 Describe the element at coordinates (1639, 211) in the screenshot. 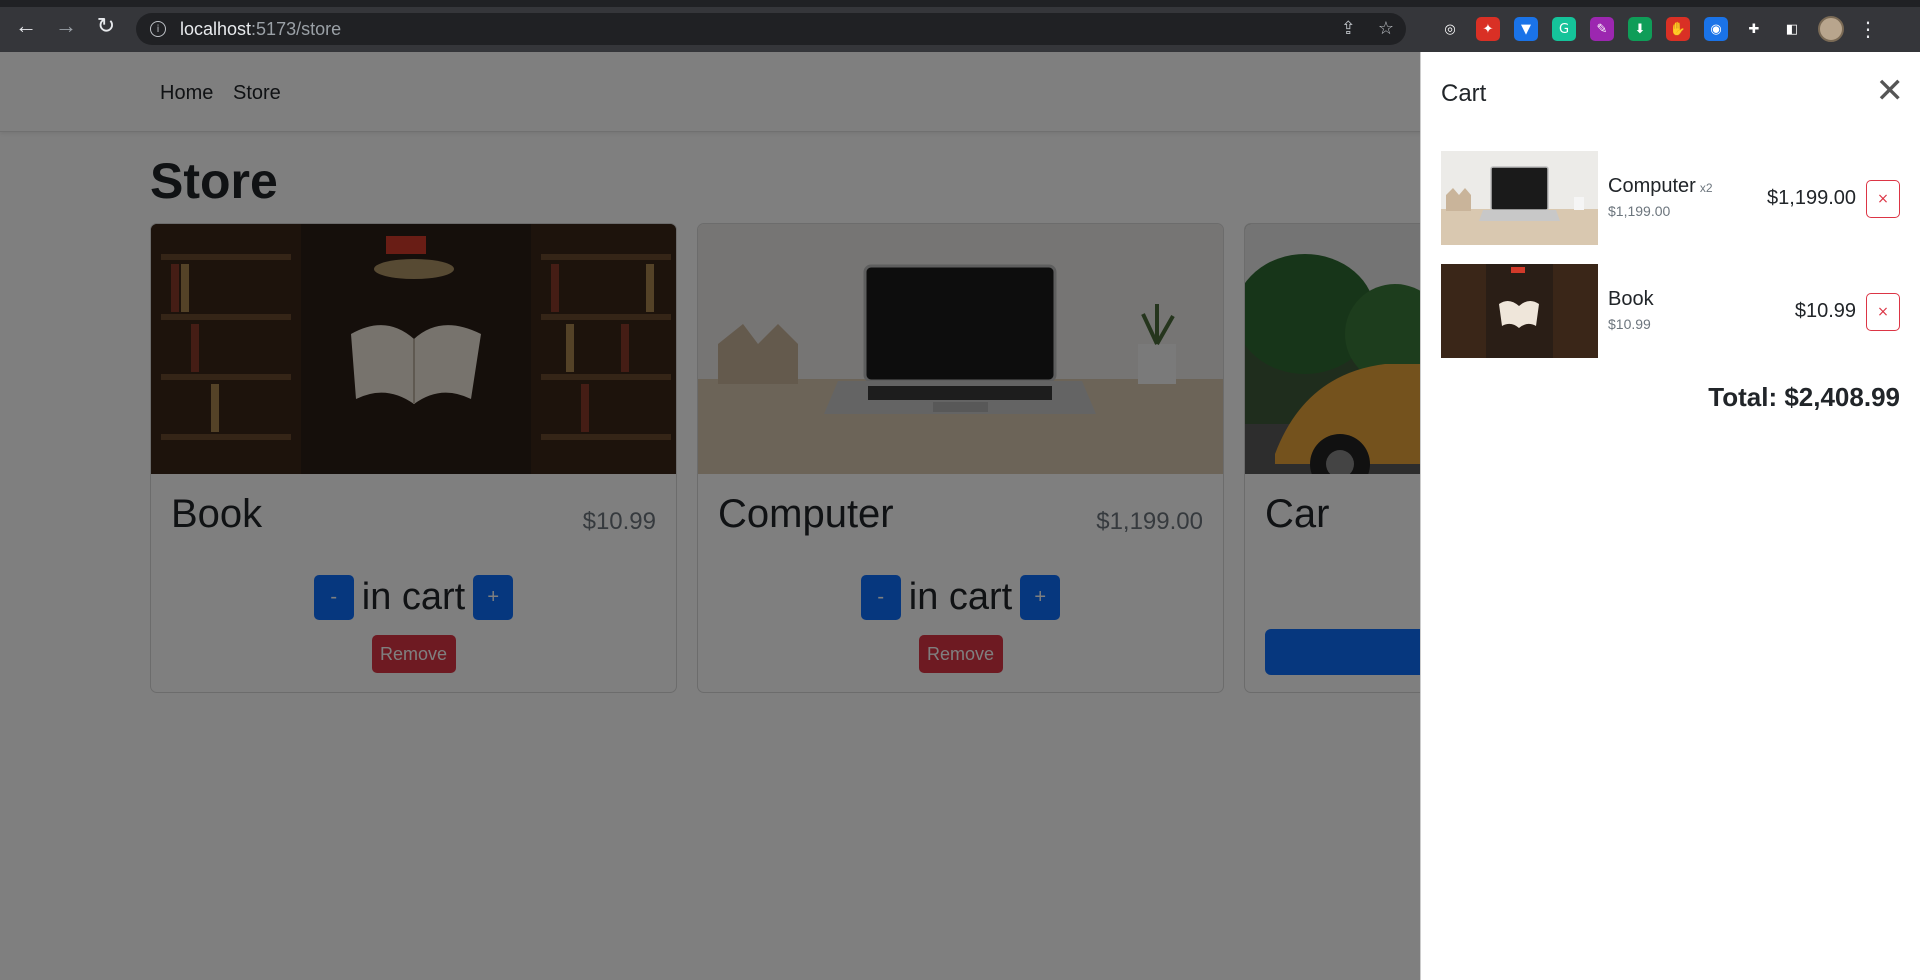

I see `cart-item-unit-price: $1,199.00` at that location.